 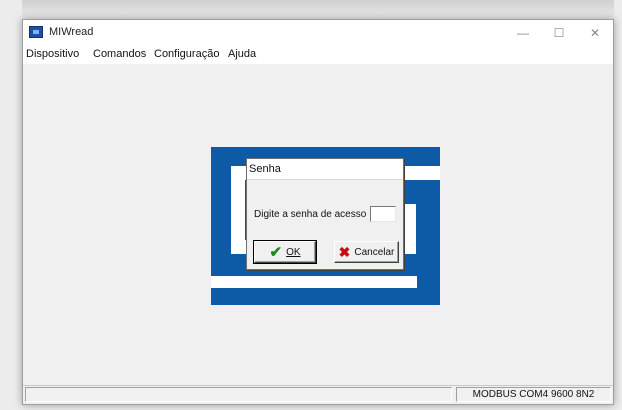 What do you see at coordinates (71, 32) in the screenshot?
I see `window-title: MIWread` at bounding box center [71, 32].